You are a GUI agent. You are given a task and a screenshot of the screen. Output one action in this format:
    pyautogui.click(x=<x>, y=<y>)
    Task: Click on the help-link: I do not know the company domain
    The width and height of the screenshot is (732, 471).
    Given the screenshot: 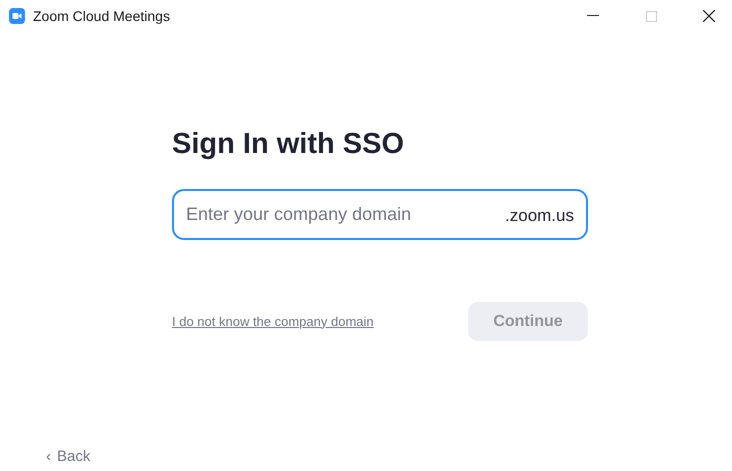 What is the action you would take?
    pyautogui.click(x=273, y=322)
    